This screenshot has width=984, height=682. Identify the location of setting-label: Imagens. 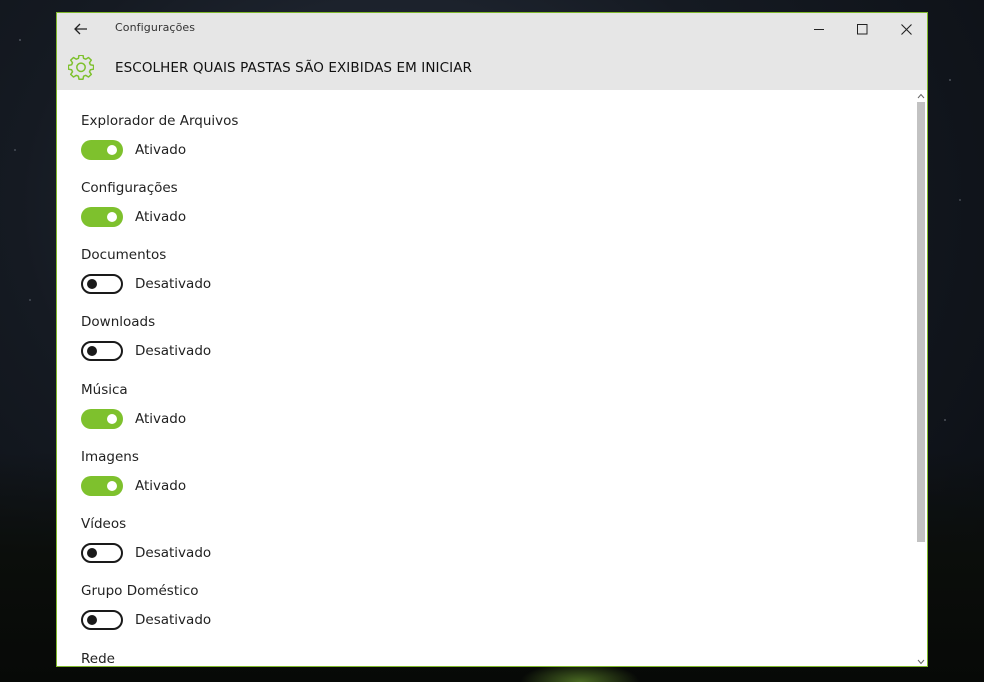
(110, 457).